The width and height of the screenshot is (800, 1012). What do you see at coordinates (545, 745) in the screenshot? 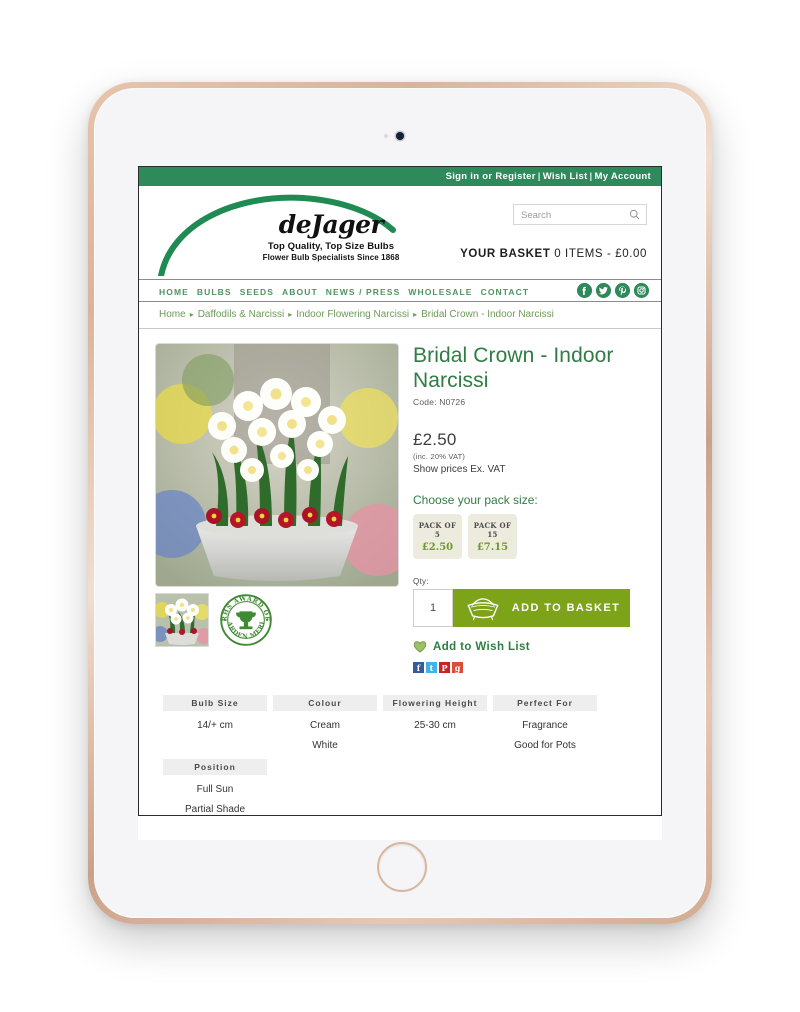
I see `attribute-perfect-for-value-2: Good for Pots` at bounding box center [545, 745].